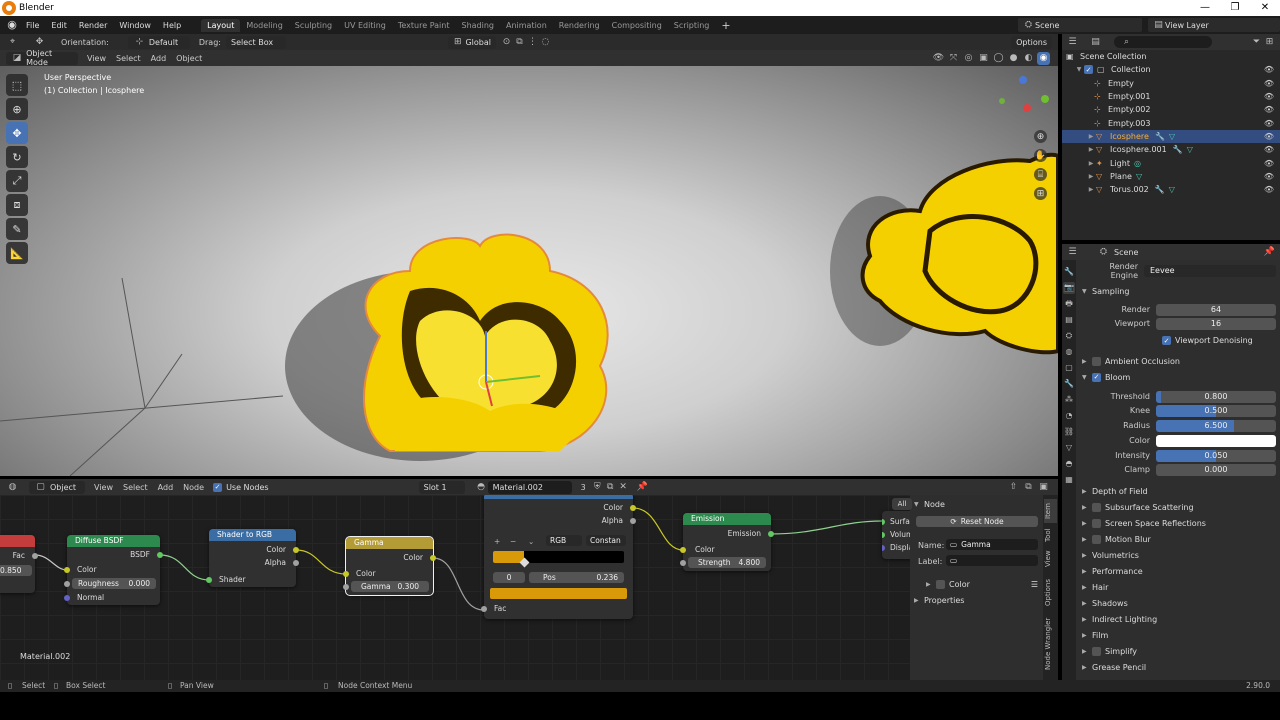 Image resolution: width=1280 pixels, height=720 pixels. I want to click on tab-sculpting: Sculpting, so click(313, 25).